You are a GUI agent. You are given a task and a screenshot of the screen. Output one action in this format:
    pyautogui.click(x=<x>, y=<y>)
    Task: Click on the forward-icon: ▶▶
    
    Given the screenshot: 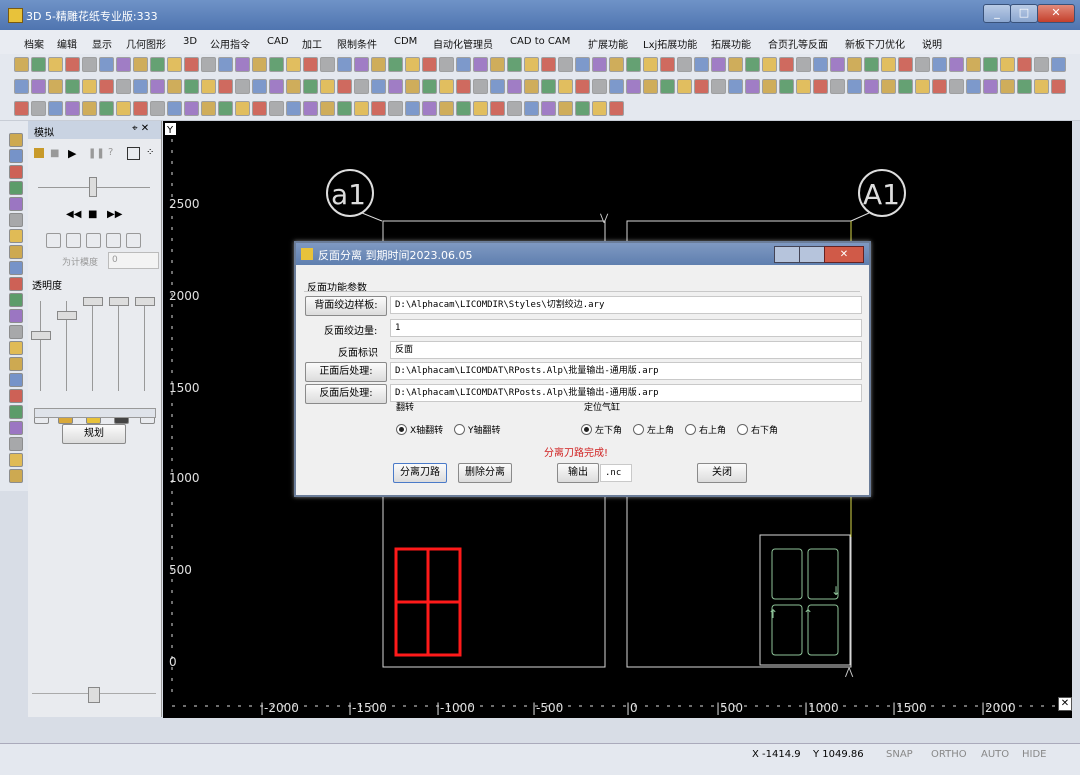 What is the action you would take?
    pyautogui.click(x=114, y=214)
    